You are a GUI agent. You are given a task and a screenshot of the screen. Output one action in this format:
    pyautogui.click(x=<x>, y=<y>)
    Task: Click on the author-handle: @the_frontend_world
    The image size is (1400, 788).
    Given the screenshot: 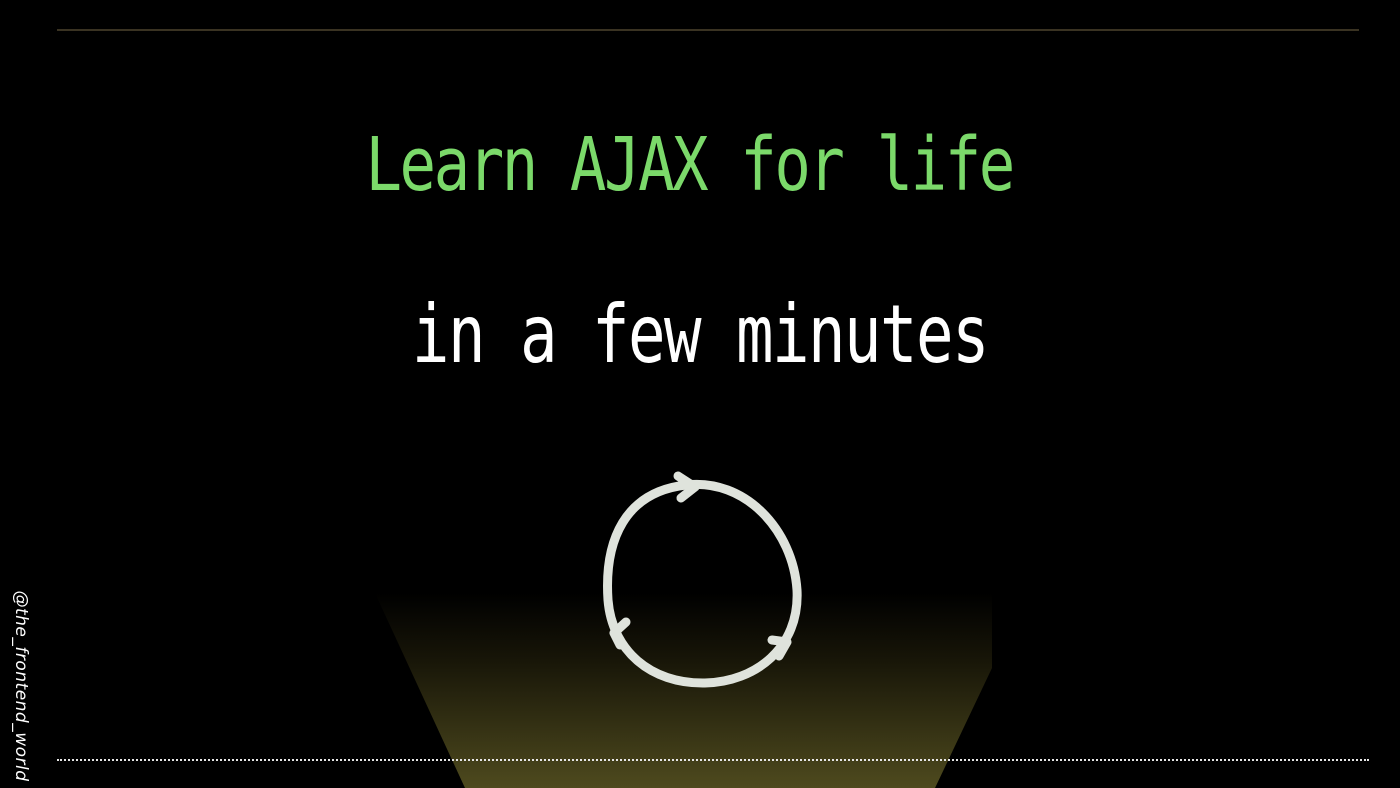 What is the action you would take?
    pyautogui.click(x=21, y=686)
    